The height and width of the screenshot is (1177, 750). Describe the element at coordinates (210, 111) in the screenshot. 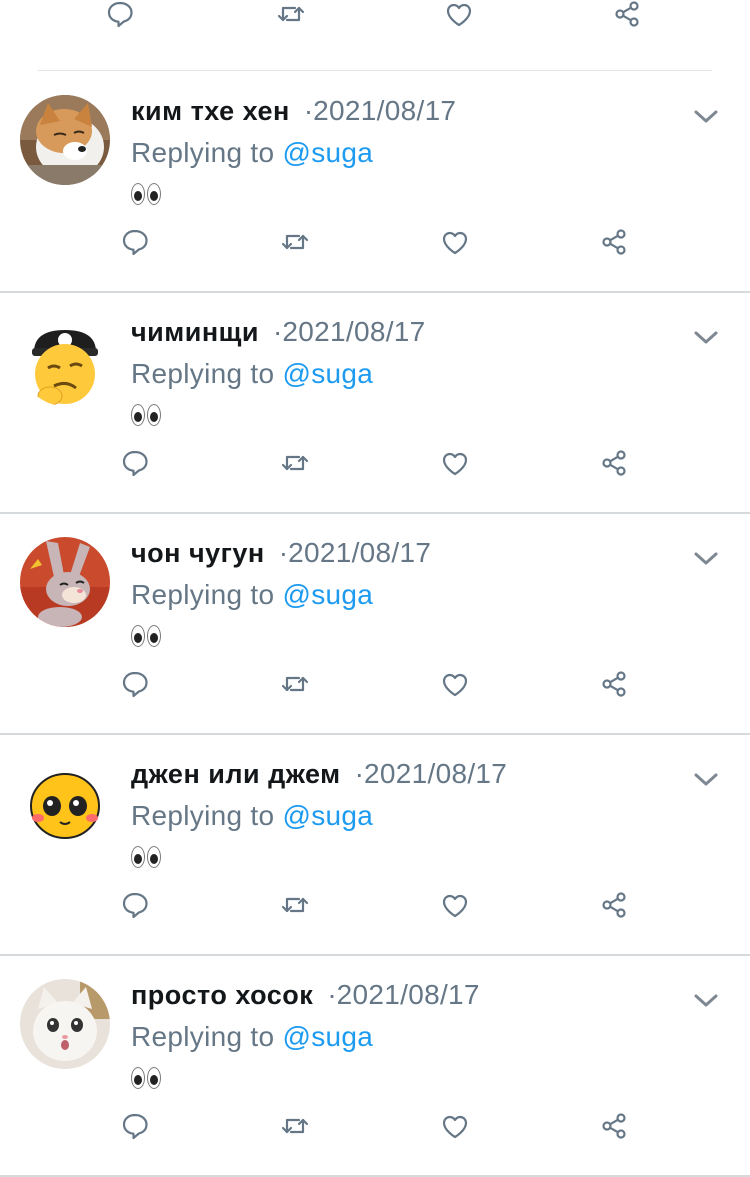

I see `author-name: ким тхе хен` at that location.